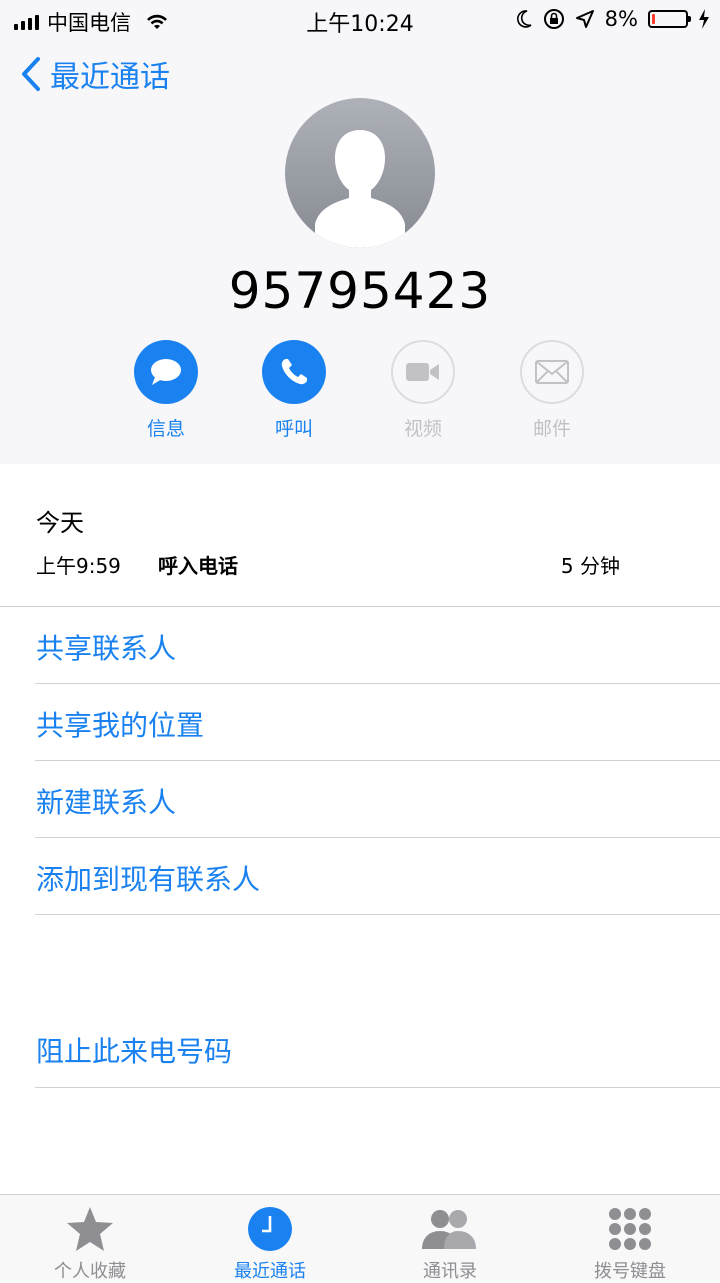 The width and height of the screenshot is (720, 1283). I want to click on tab-favorites-label: 个人收藏, so click(90, 1271).